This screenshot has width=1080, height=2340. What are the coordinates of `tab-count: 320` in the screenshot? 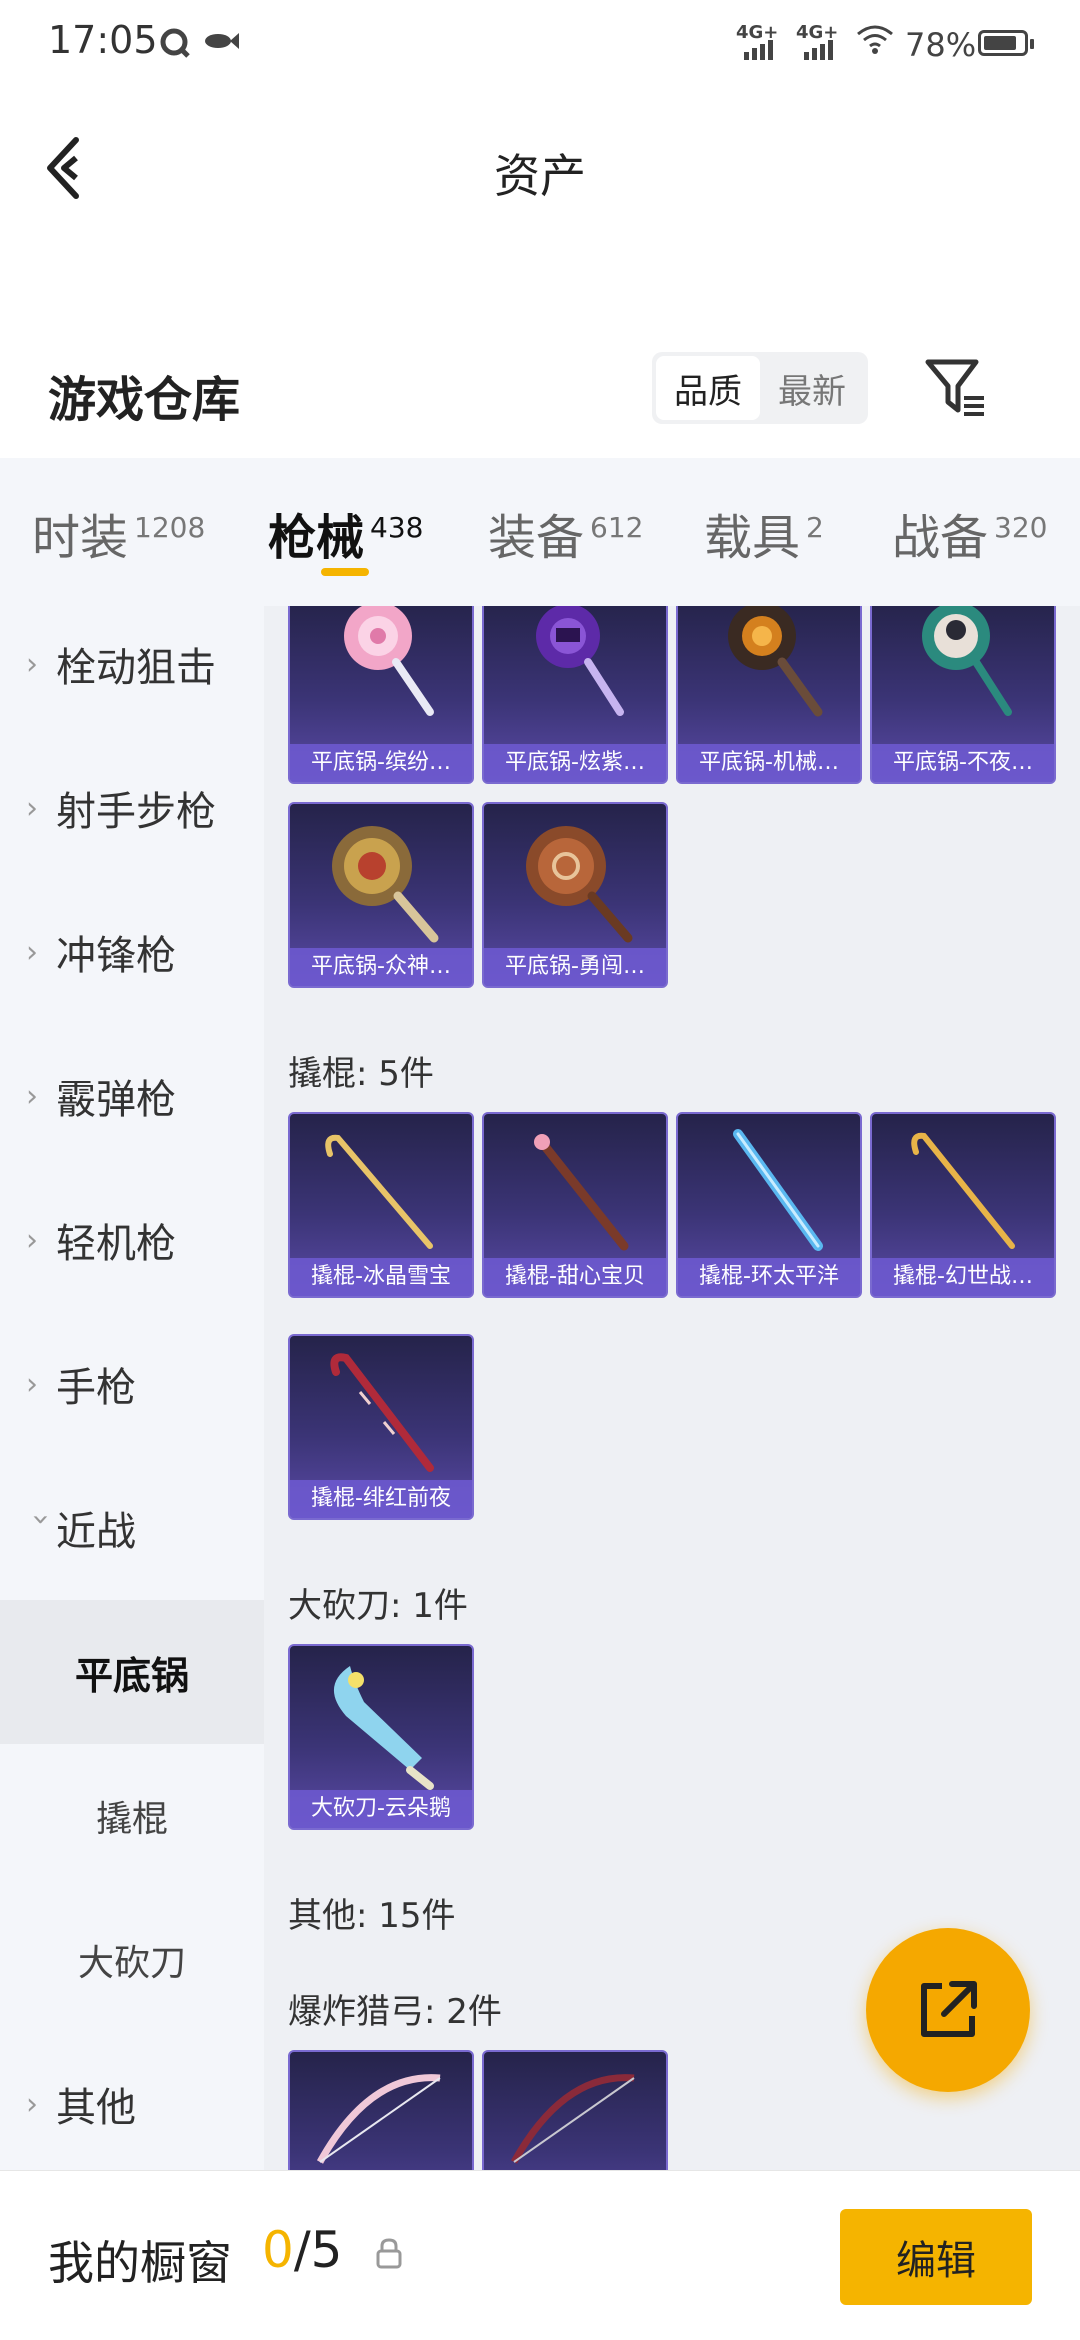 It's located at (1021, 527).